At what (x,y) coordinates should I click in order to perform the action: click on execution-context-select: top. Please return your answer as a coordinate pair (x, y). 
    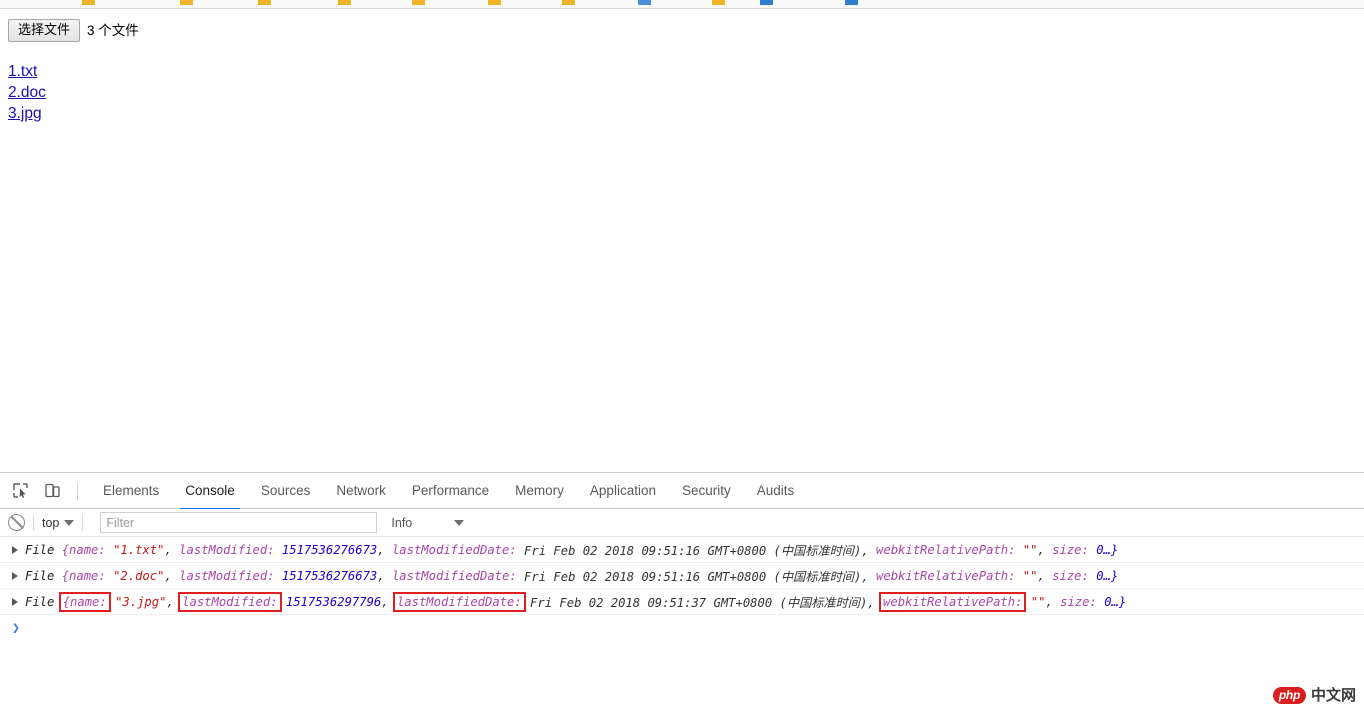
    Looking at the image, I should click on (58, 522).